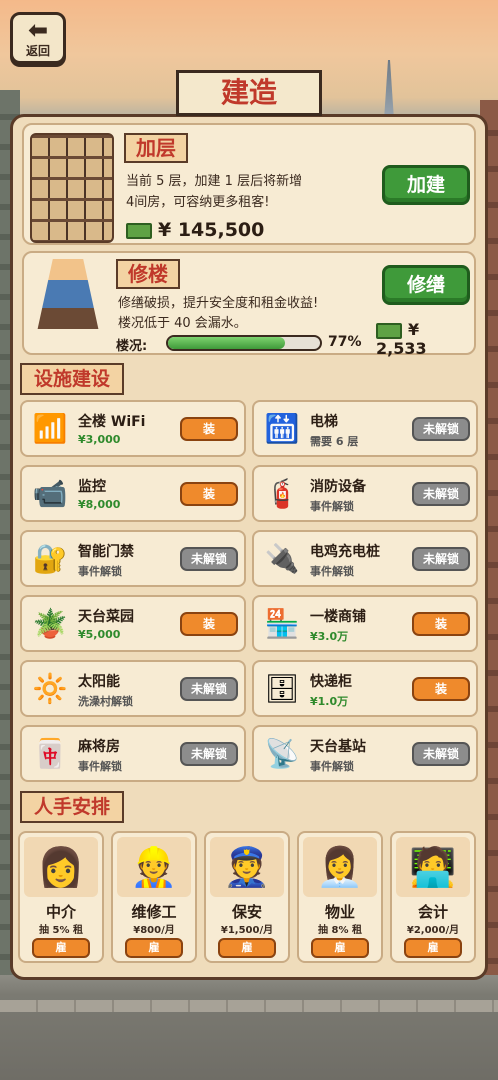 The width and height of the screenshot is (498, 1080). What do you see at coordinates (345, 552) in the screenshot?
I see `facility-name: 电鸡充电桩` at bounding box center [345, 552].